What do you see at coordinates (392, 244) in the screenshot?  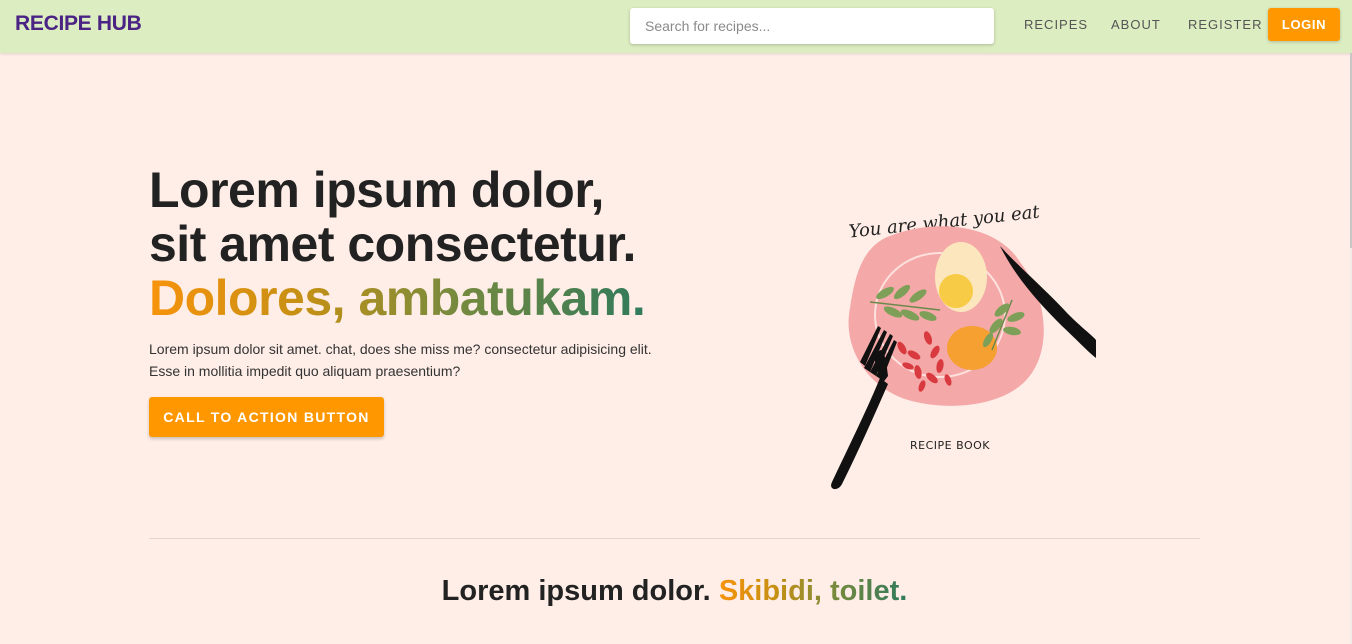 I see `hero-title-line-2: sit amet consectetur.` at bounding box center [392, 244].